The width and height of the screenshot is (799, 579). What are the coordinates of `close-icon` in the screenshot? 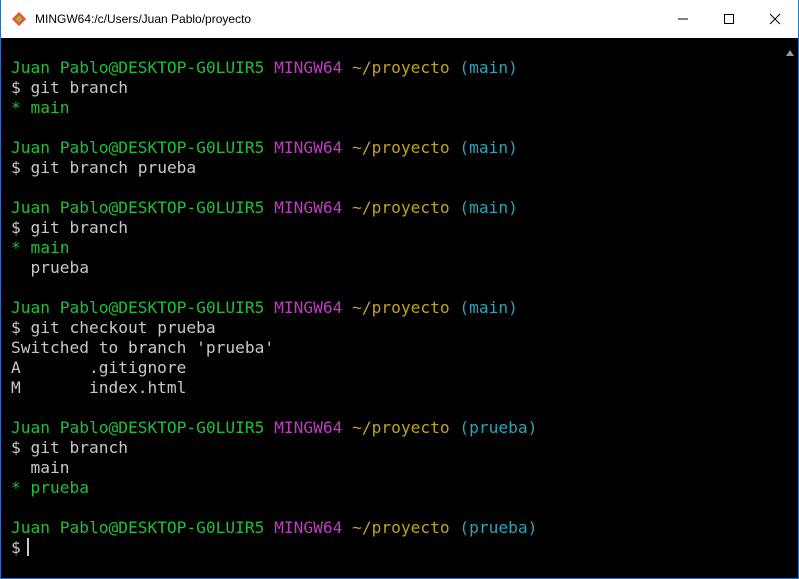 It's located at (775, 19).